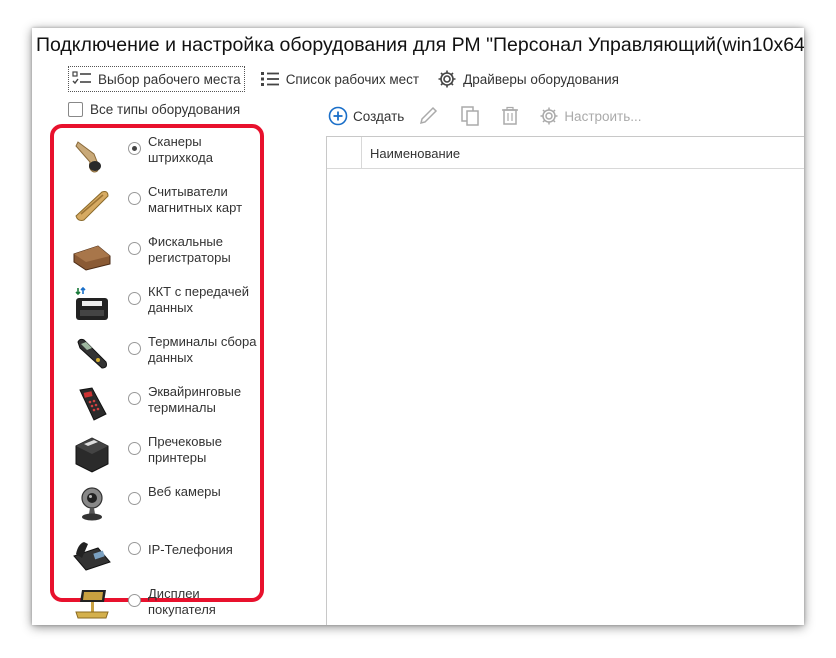  I want to click on radio-data-terminals, so click(134, 348).